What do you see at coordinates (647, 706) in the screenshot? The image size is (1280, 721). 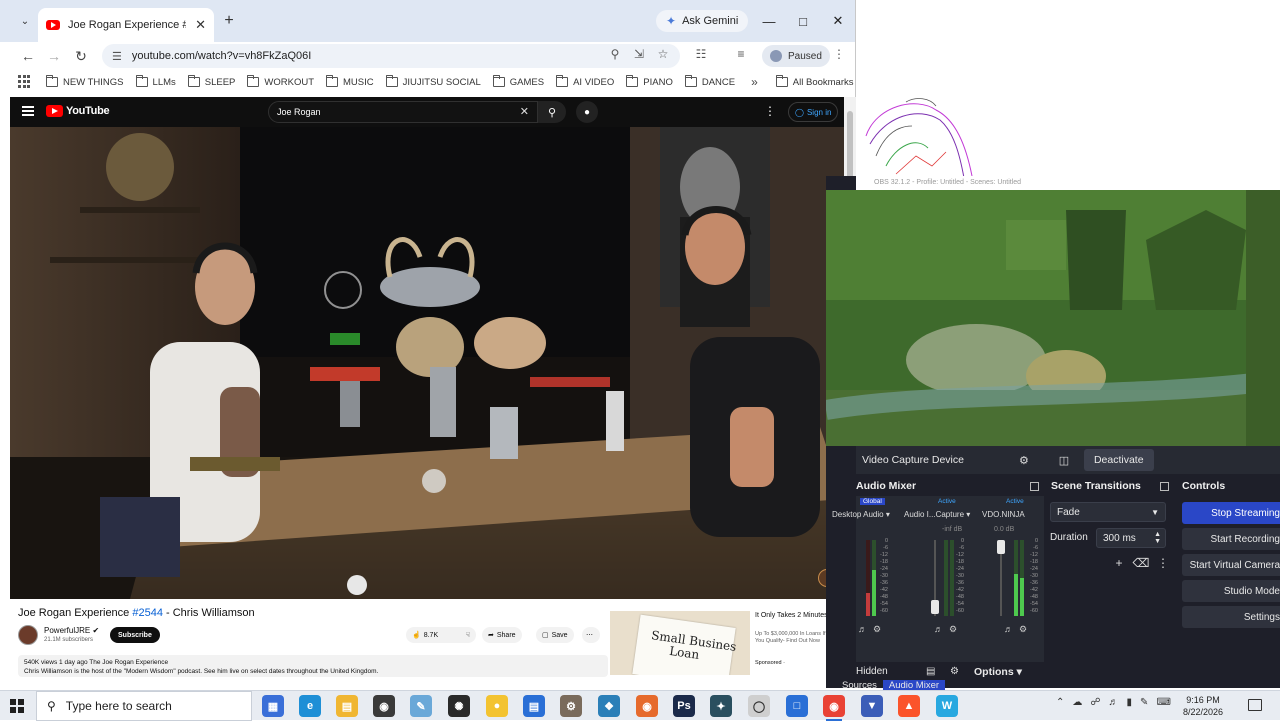 I see `firefox-icon: ◉` at bounding box center [647, 706].